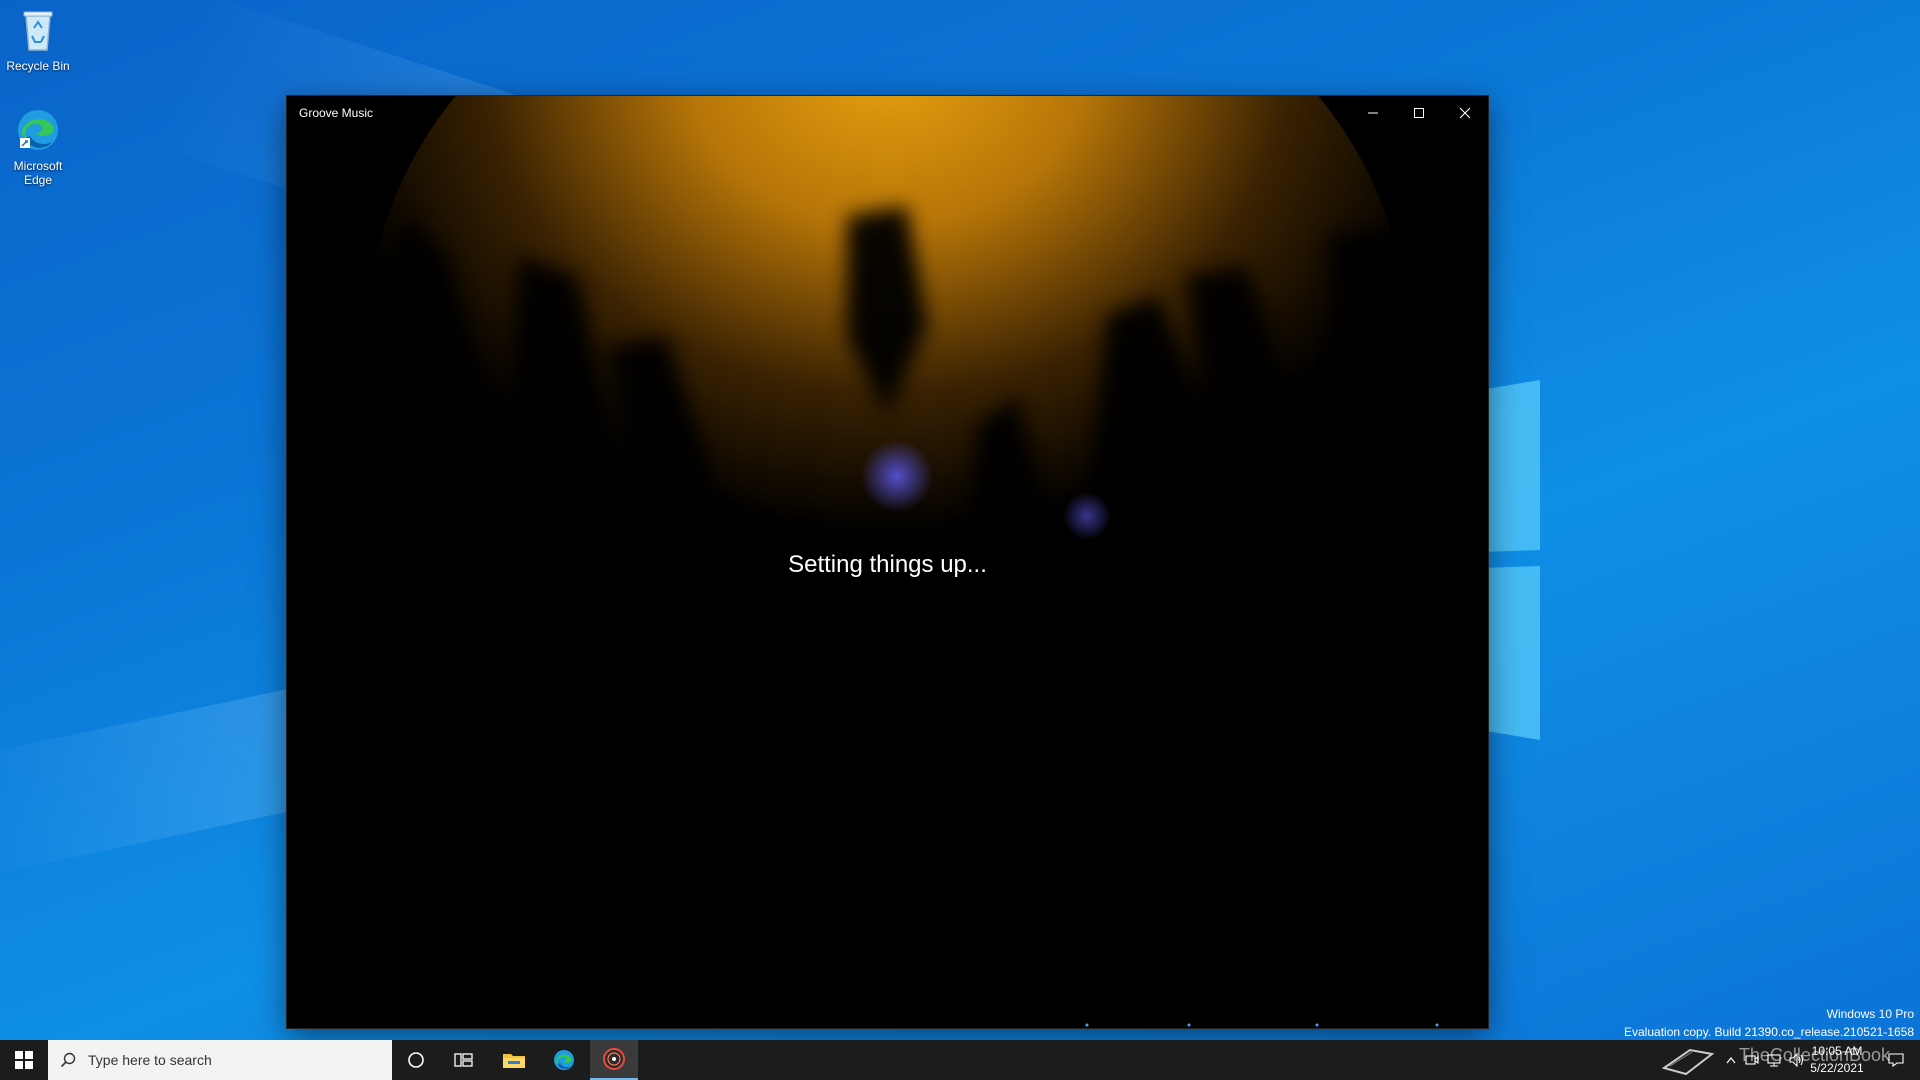  I want to click on start-button, so click(24, 1060).